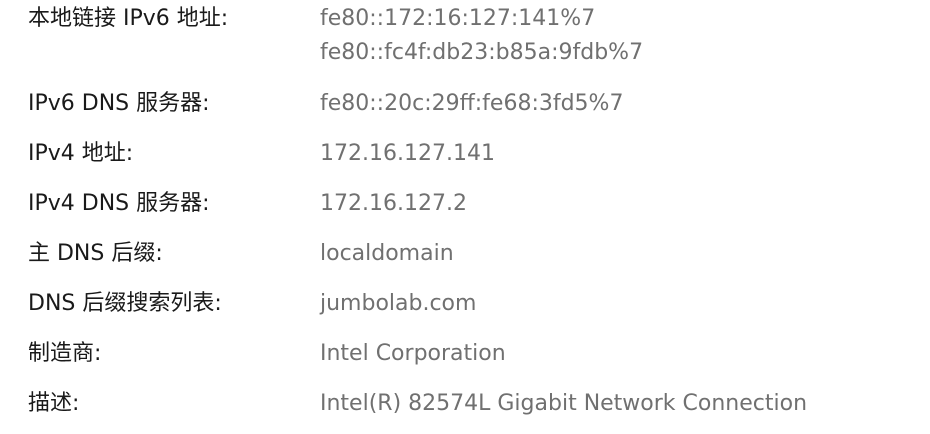 Image resolution: width=930 pixels, height=434 pixels. Describe the element at coordinates (81, 153) in the screenshot. I see `property-label: IPv4 地址:` at that location.